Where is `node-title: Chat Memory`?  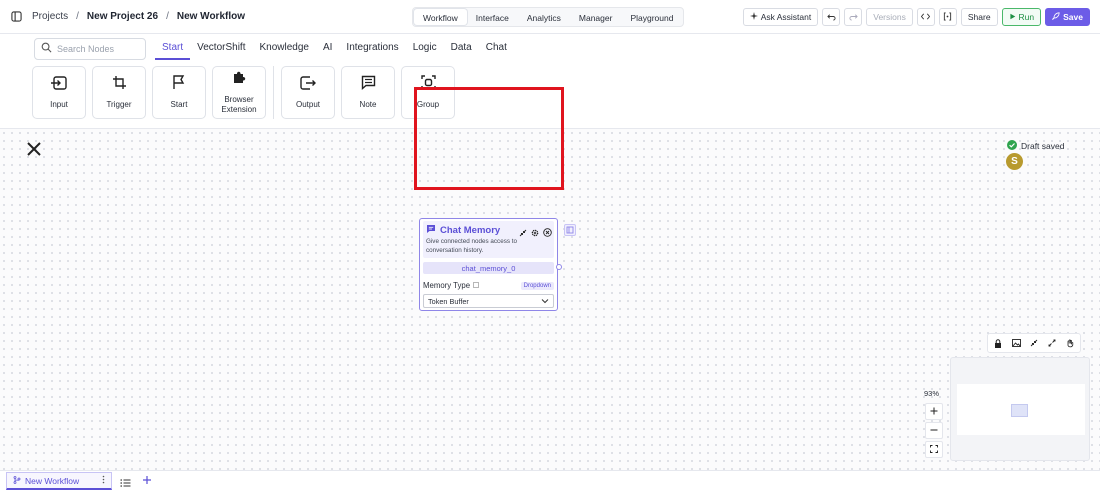 node-title: Chat Memory is located at coordinates (463, 230).